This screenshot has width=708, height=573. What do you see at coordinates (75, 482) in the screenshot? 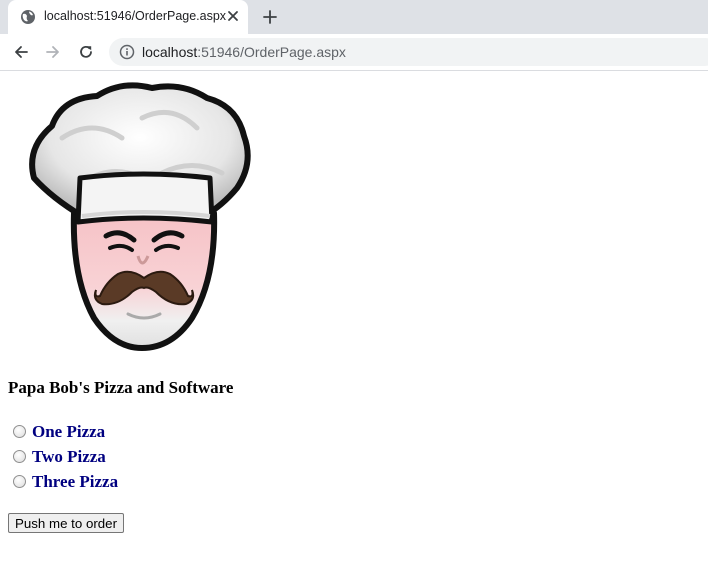
I see `option-label: Three Pizza` at bounding box center [75, 482].